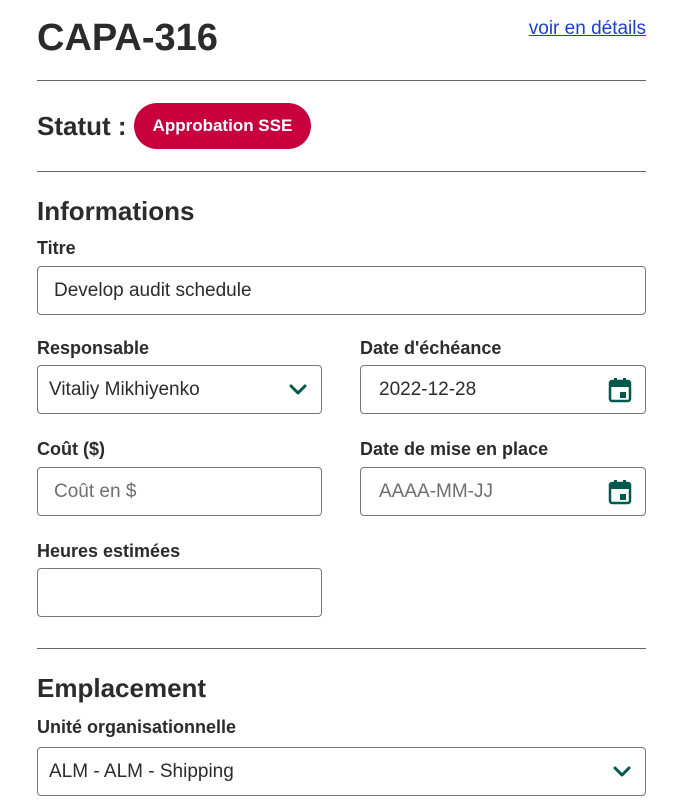 The width and height of the screenshot is (687, 808). What do you see at coordinates (341, 771) in the screenshot?
I see `unite-organisationnelle-select: ALM - ALM - Shipping` at bounding box center [341, 771].